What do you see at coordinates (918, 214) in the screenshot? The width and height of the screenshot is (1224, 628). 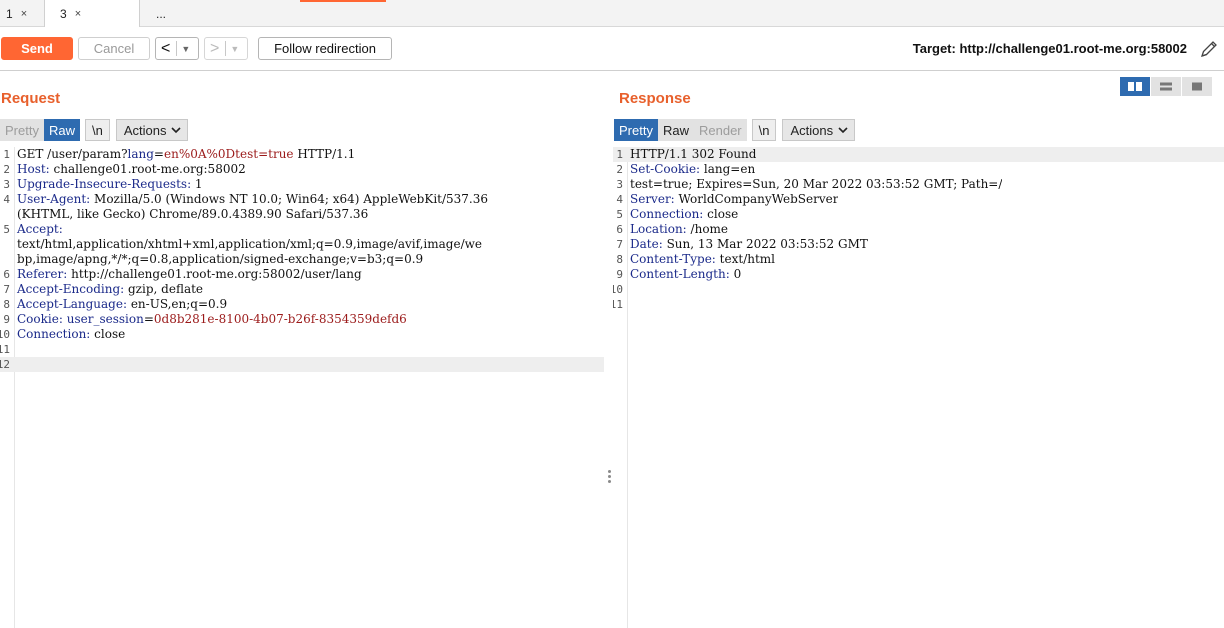 I see `code-line: 5 Connection: close` at bounding box center [918, 214].